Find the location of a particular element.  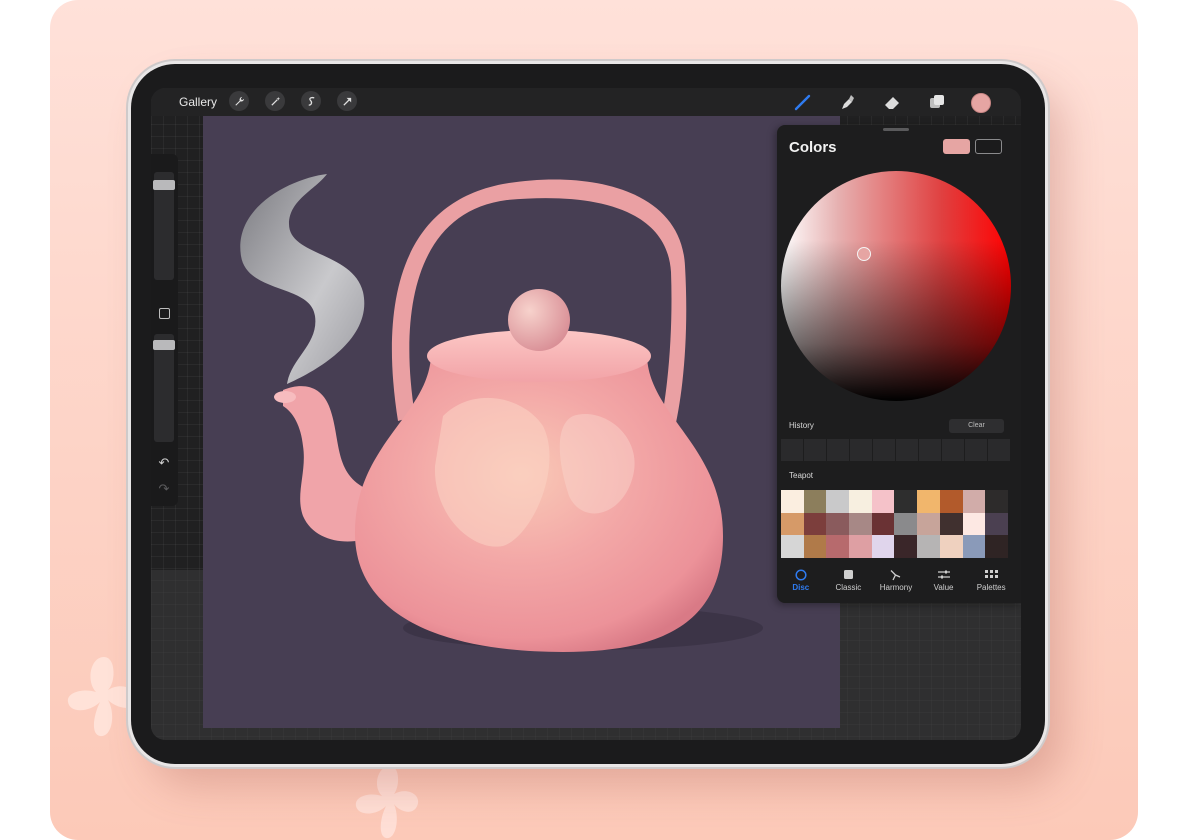

disc-icon is located at coordinates (801, 574).